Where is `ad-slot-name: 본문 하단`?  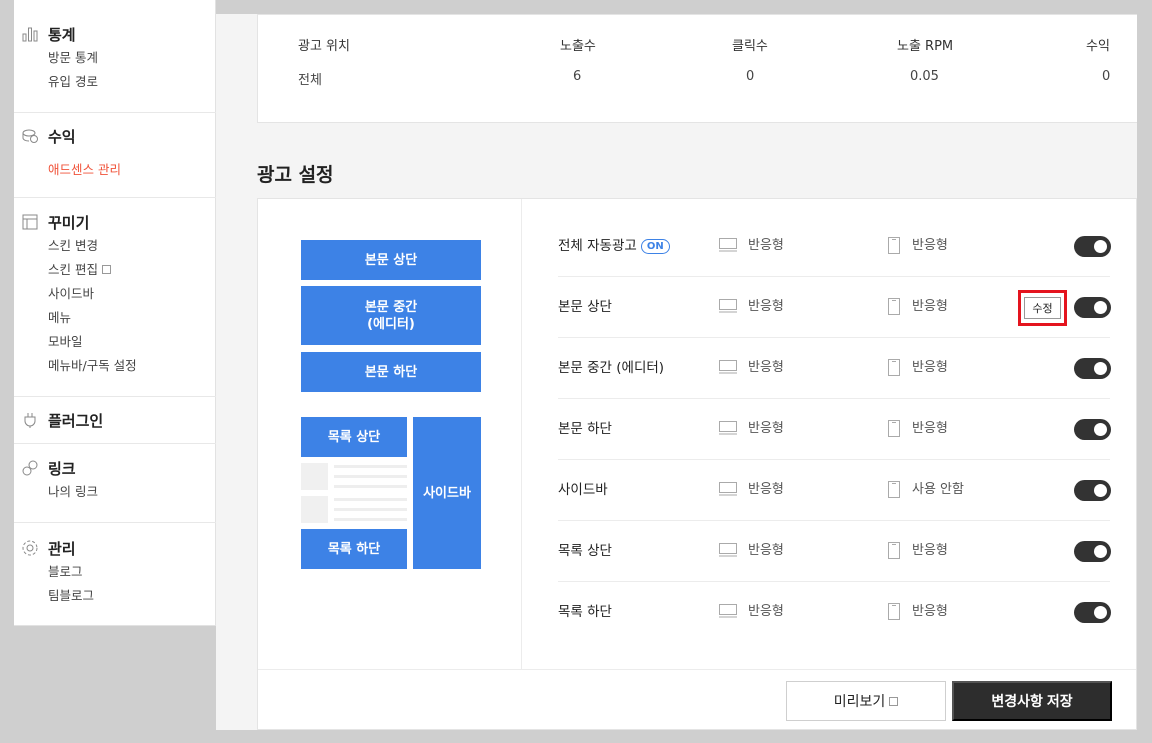
ad-slot-name: 본문 하단 is located at coordinates (585, 429).